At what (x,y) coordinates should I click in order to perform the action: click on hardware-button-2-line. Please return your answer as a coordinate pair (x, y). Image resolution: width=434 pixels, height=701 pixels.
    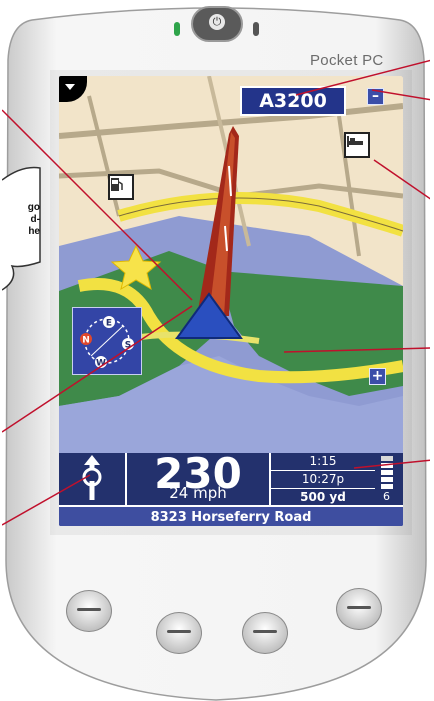
    Looking at the image, I should click on (179, 631).